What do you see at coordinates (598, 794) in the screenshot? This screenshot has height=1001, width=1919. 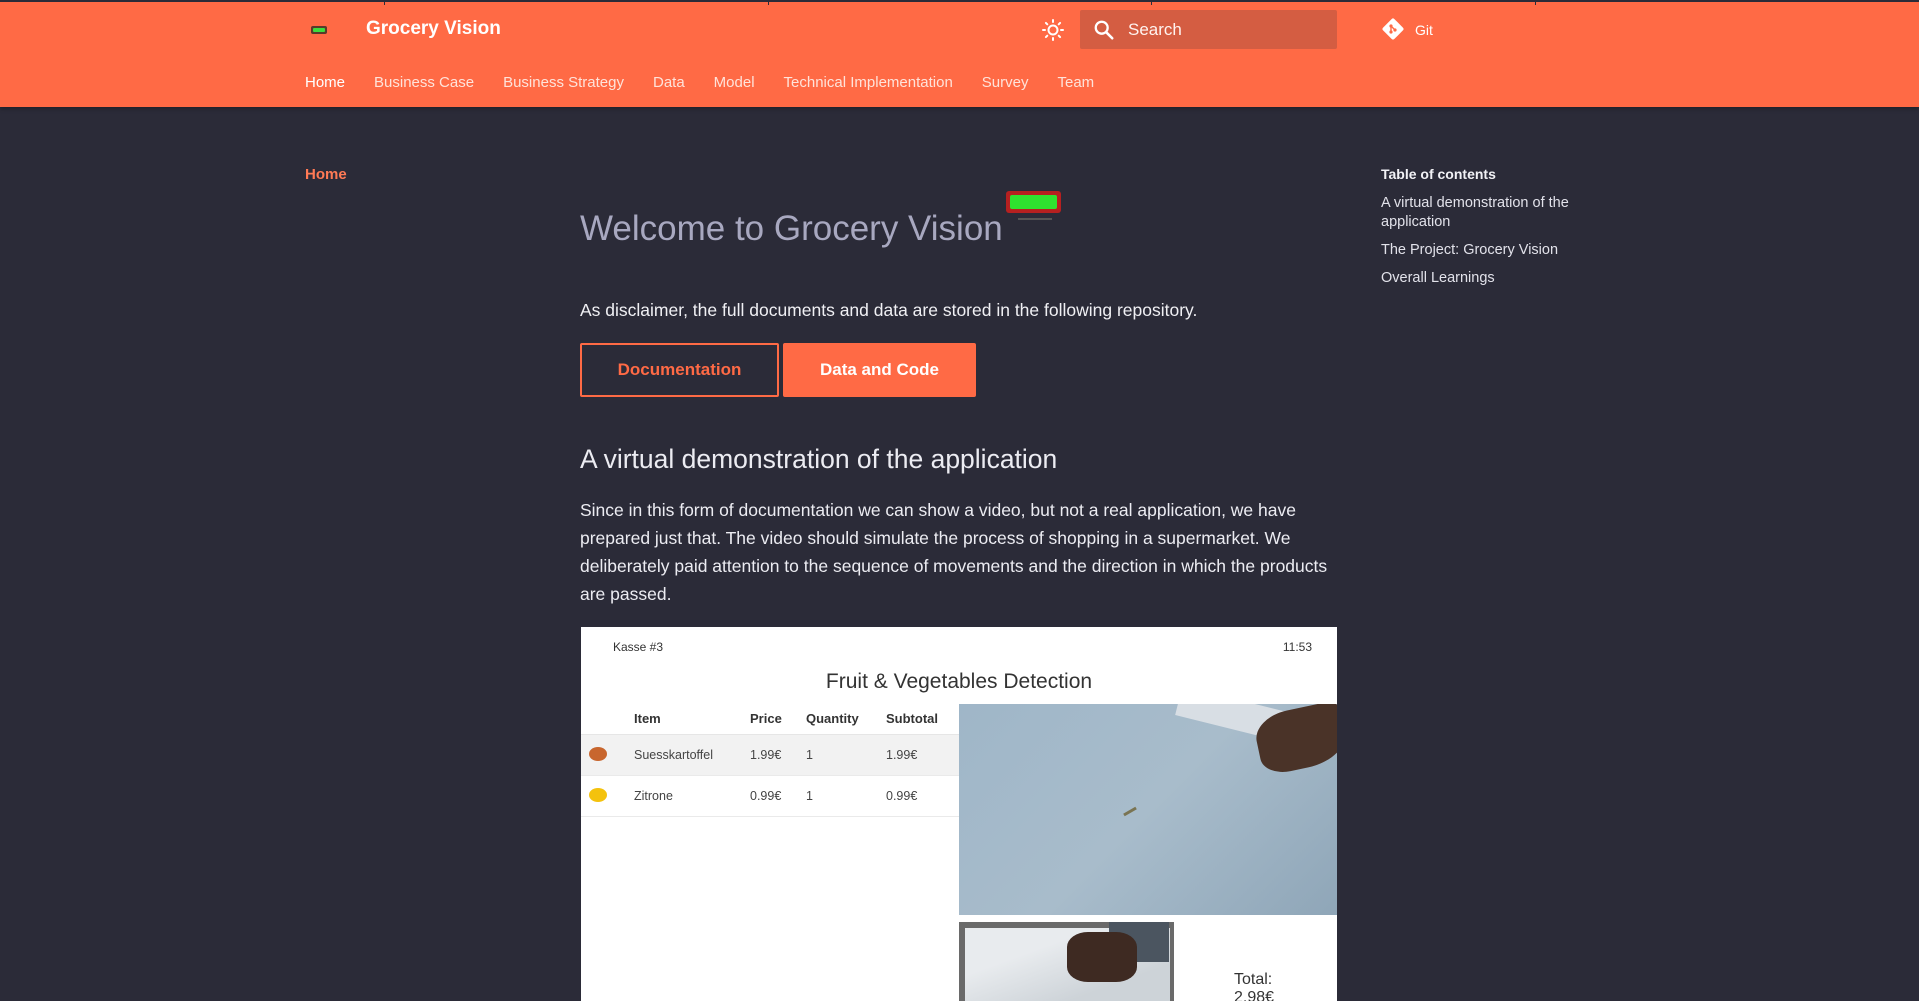 I see `lemon-icon` at bounding box center [598, 794].